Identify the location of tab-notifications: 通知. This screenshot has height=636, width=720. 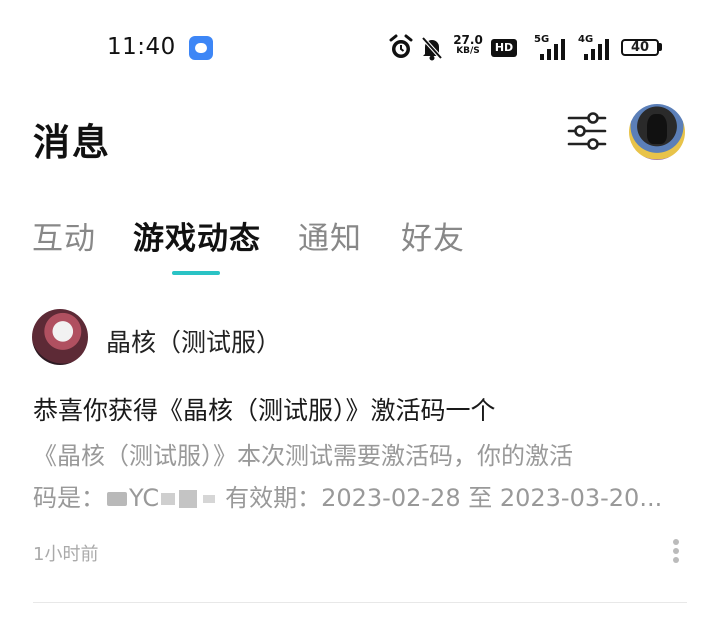
(330, 235).